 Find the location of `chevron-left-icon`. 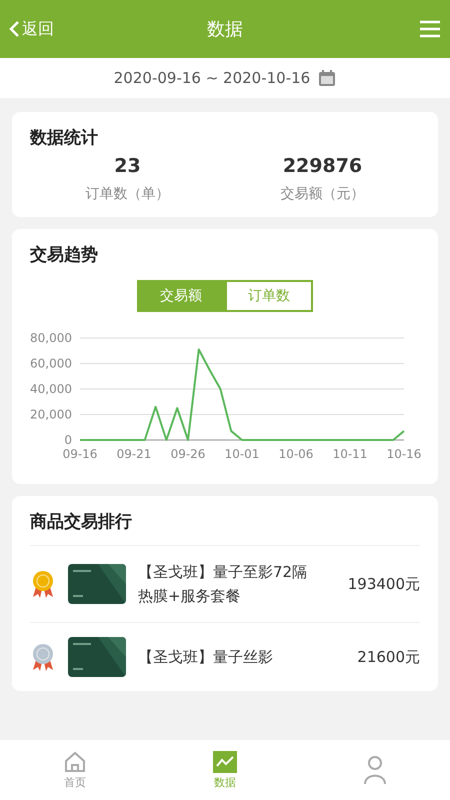

chevron-left-icon is located at coordinates (14, 29).